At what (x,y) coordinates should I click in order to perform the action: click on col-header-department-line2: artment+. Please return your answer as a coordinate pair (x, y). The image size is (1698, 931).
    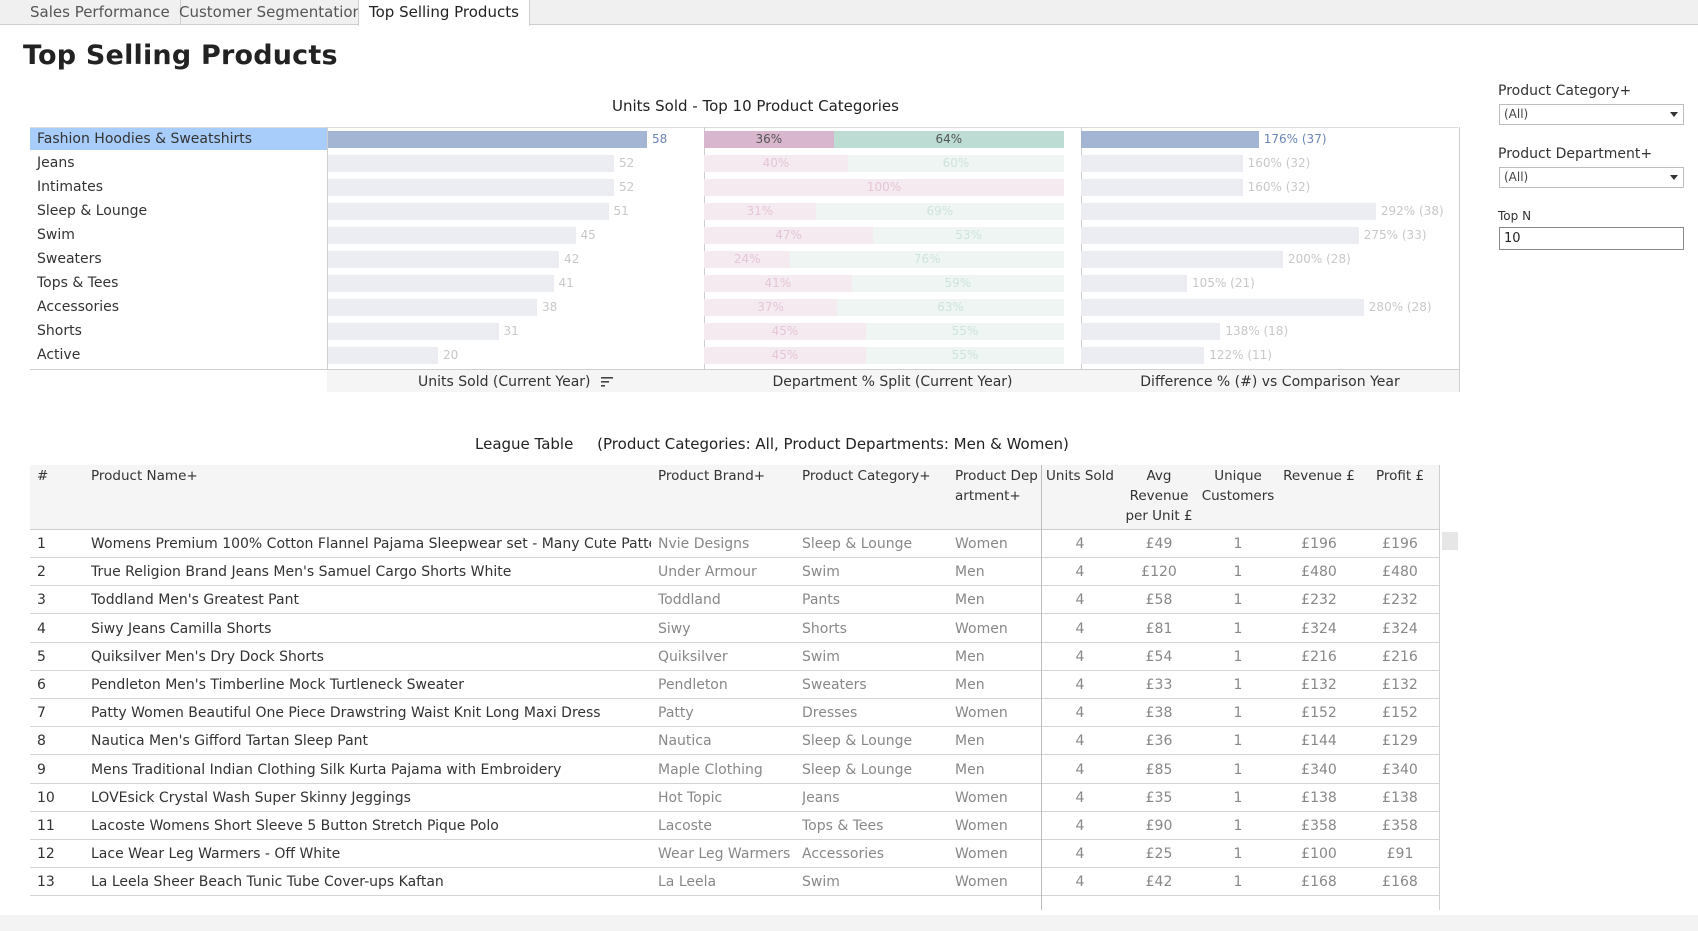
    Looking at the image, I should click on (988, 496).